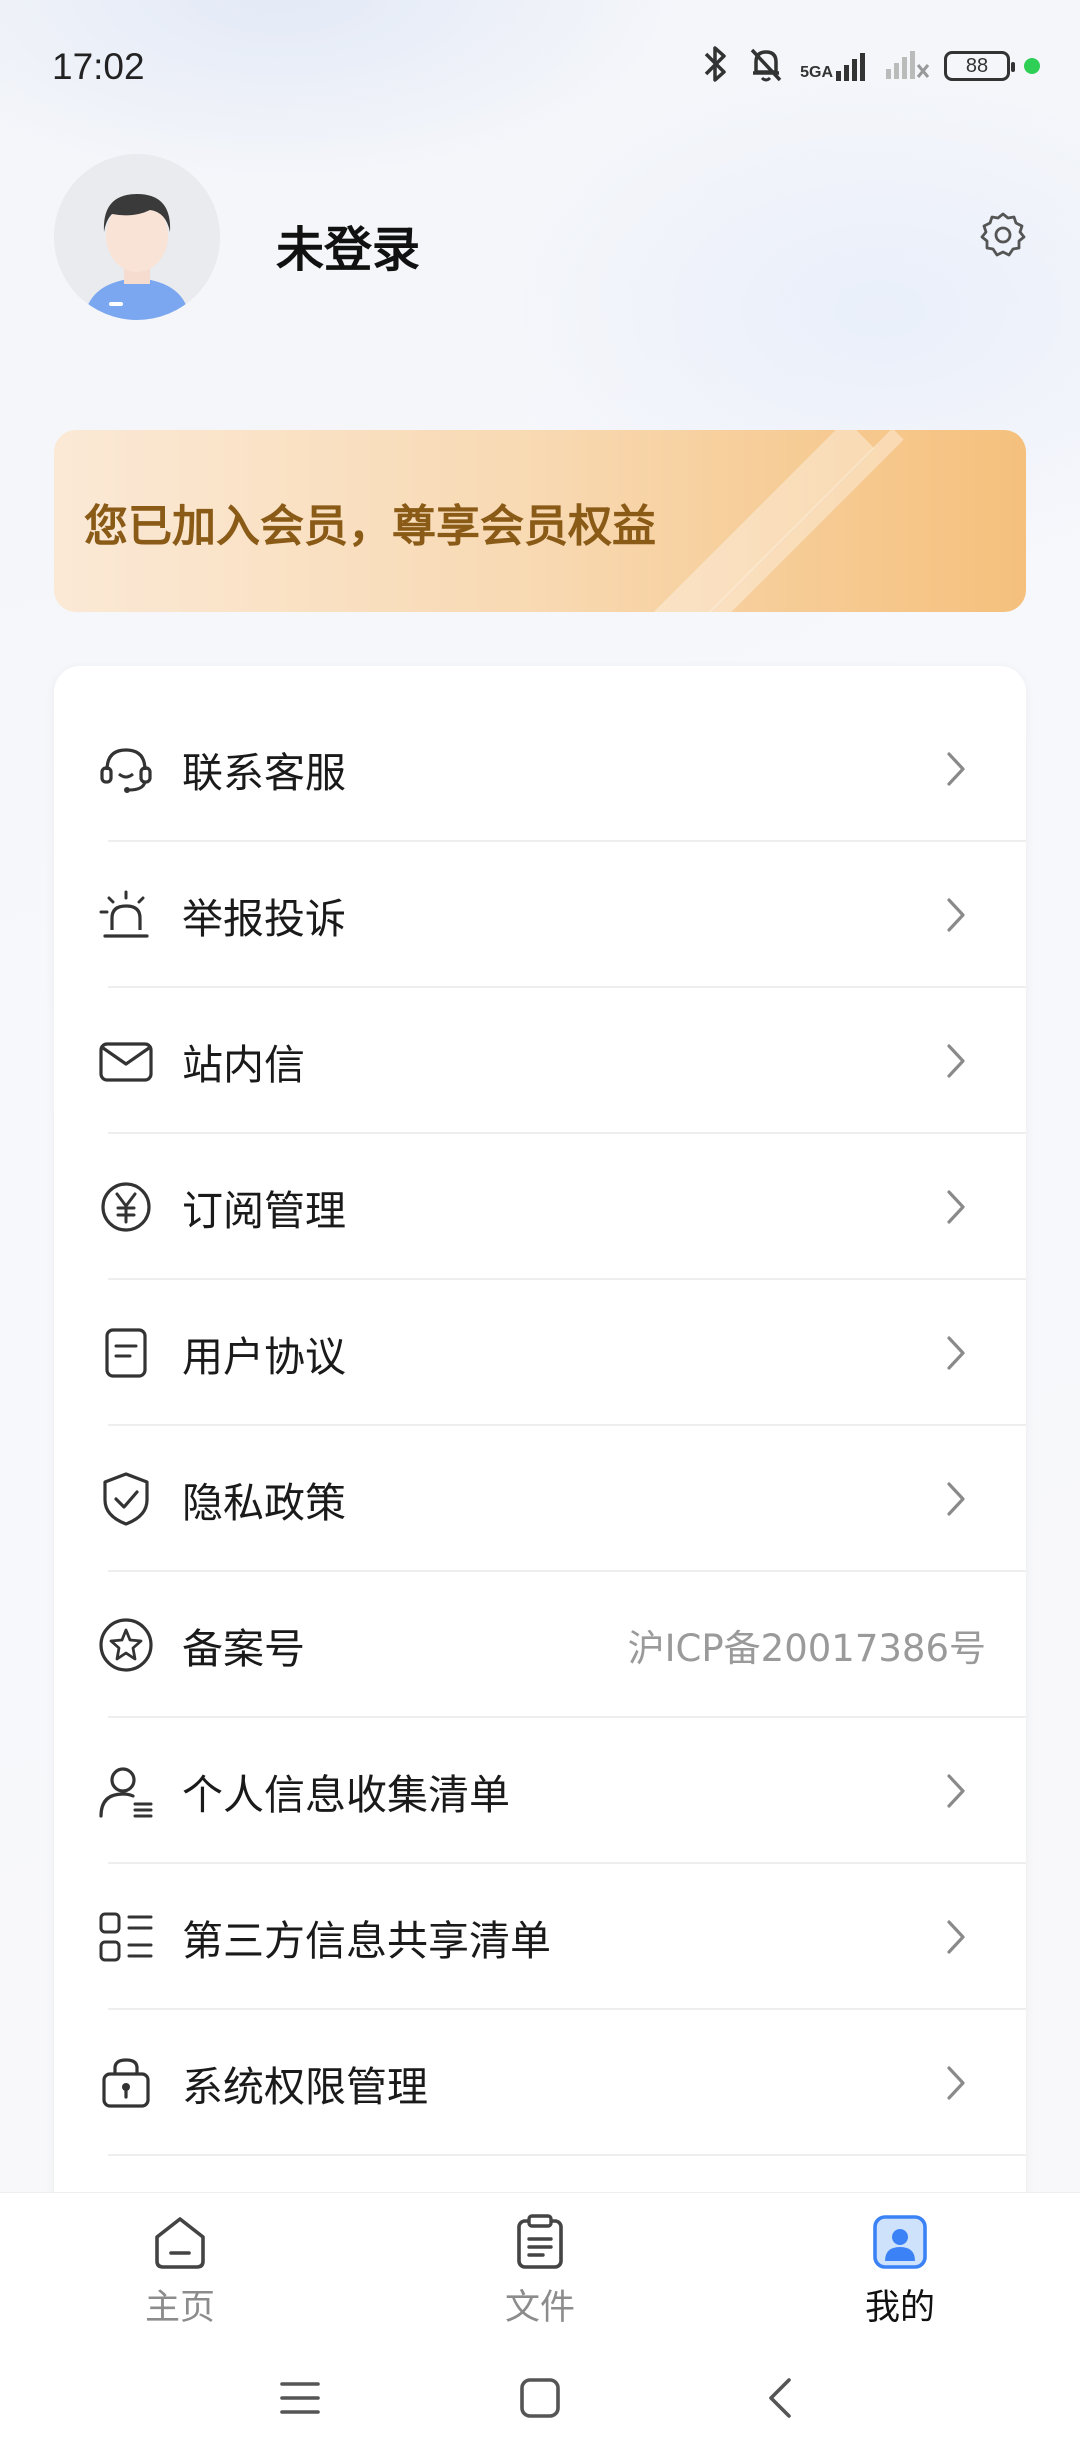  Describe the element at coordinates (126, 1353) in the screenshot. I see `document-icon` at that location.